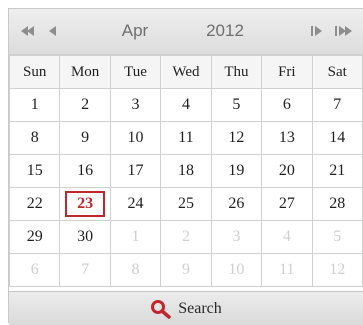 The height and width of the screenshot is (325, 363). I want to click on prev-year-button, so click(27, 31).